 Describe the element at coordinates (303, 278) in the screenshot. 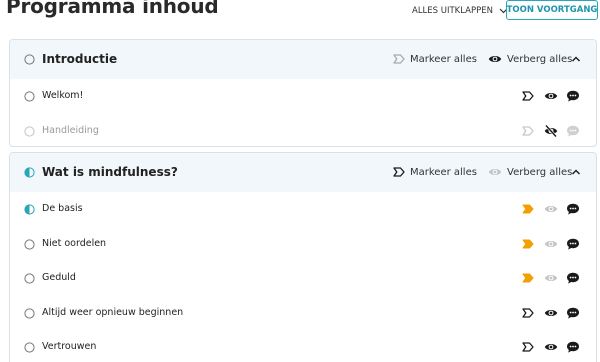

I see `list-item: Geduld` at that location.